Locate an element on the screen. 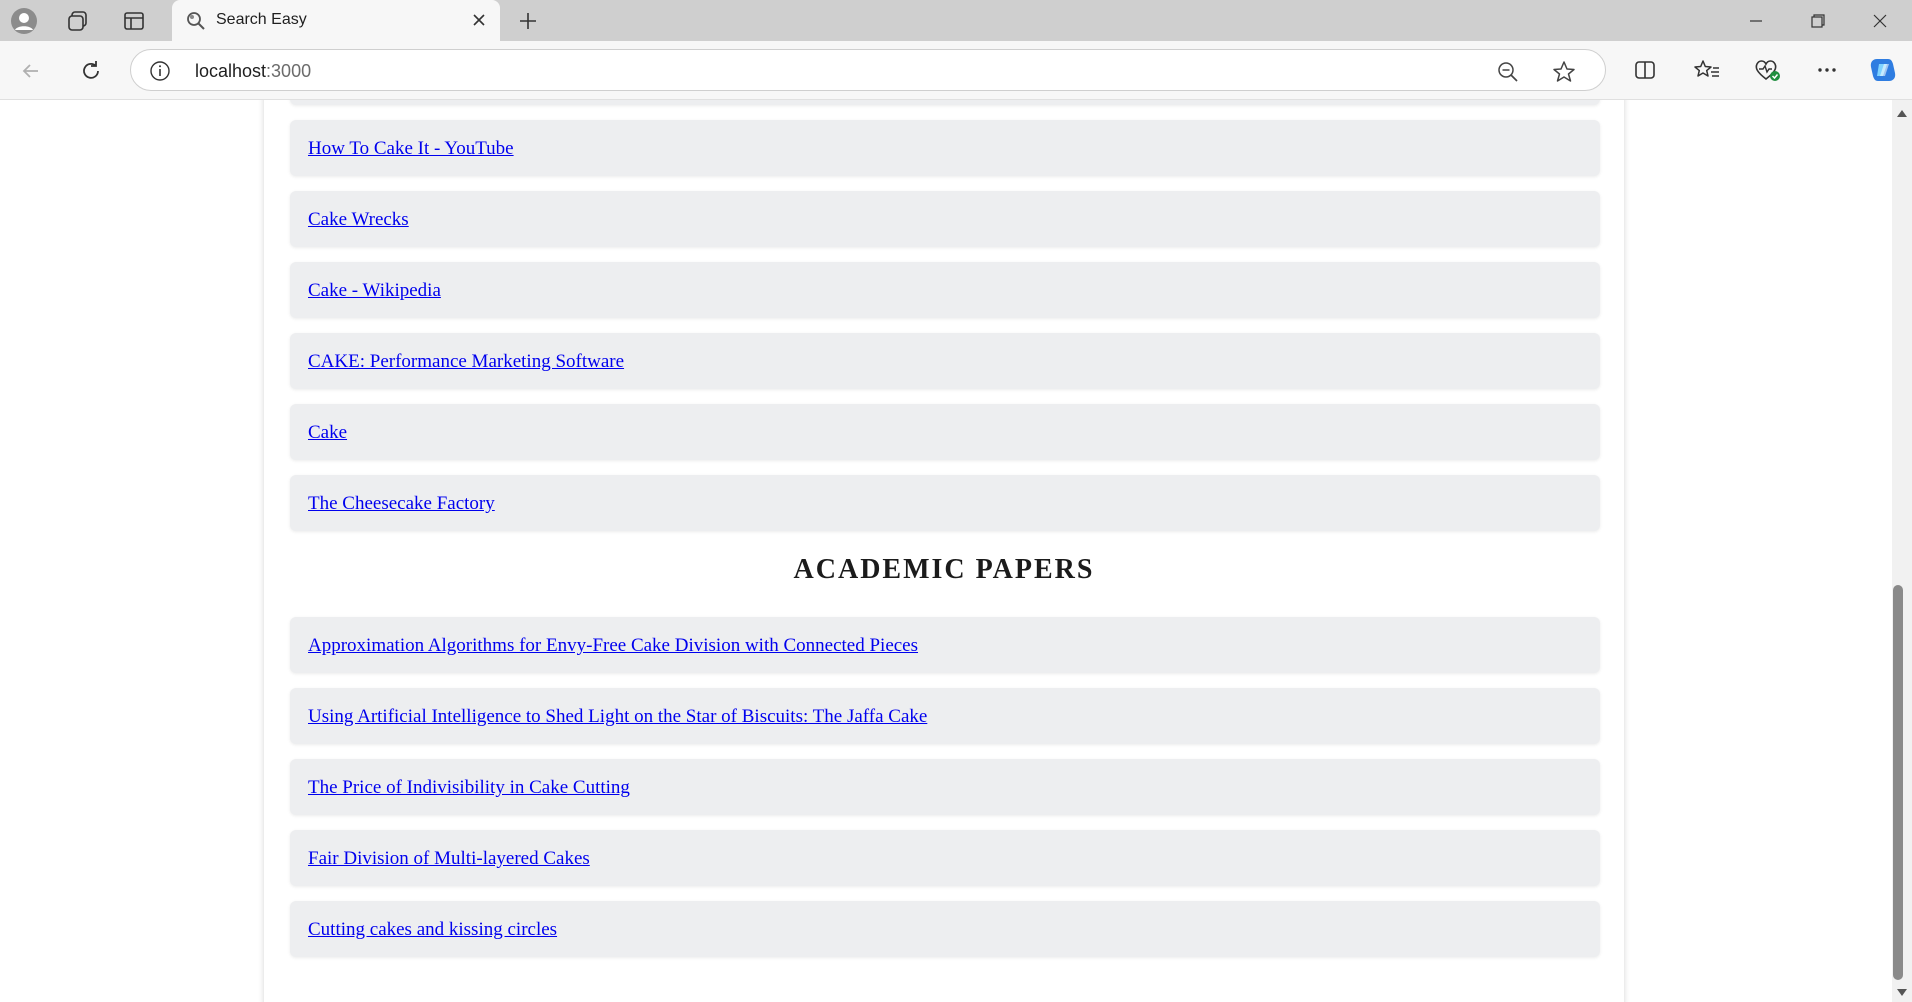  split-screen-icon is located at coordinates (1645, 70).